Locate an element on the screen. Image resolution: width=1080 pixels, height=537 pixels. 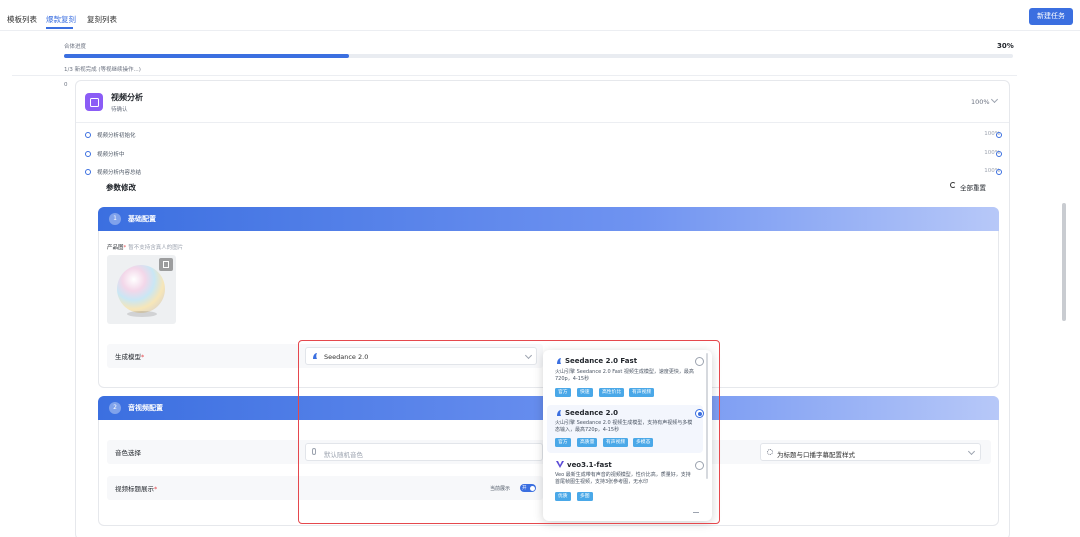
title-display-toggle: 开 is located at coordinates (528, 488).